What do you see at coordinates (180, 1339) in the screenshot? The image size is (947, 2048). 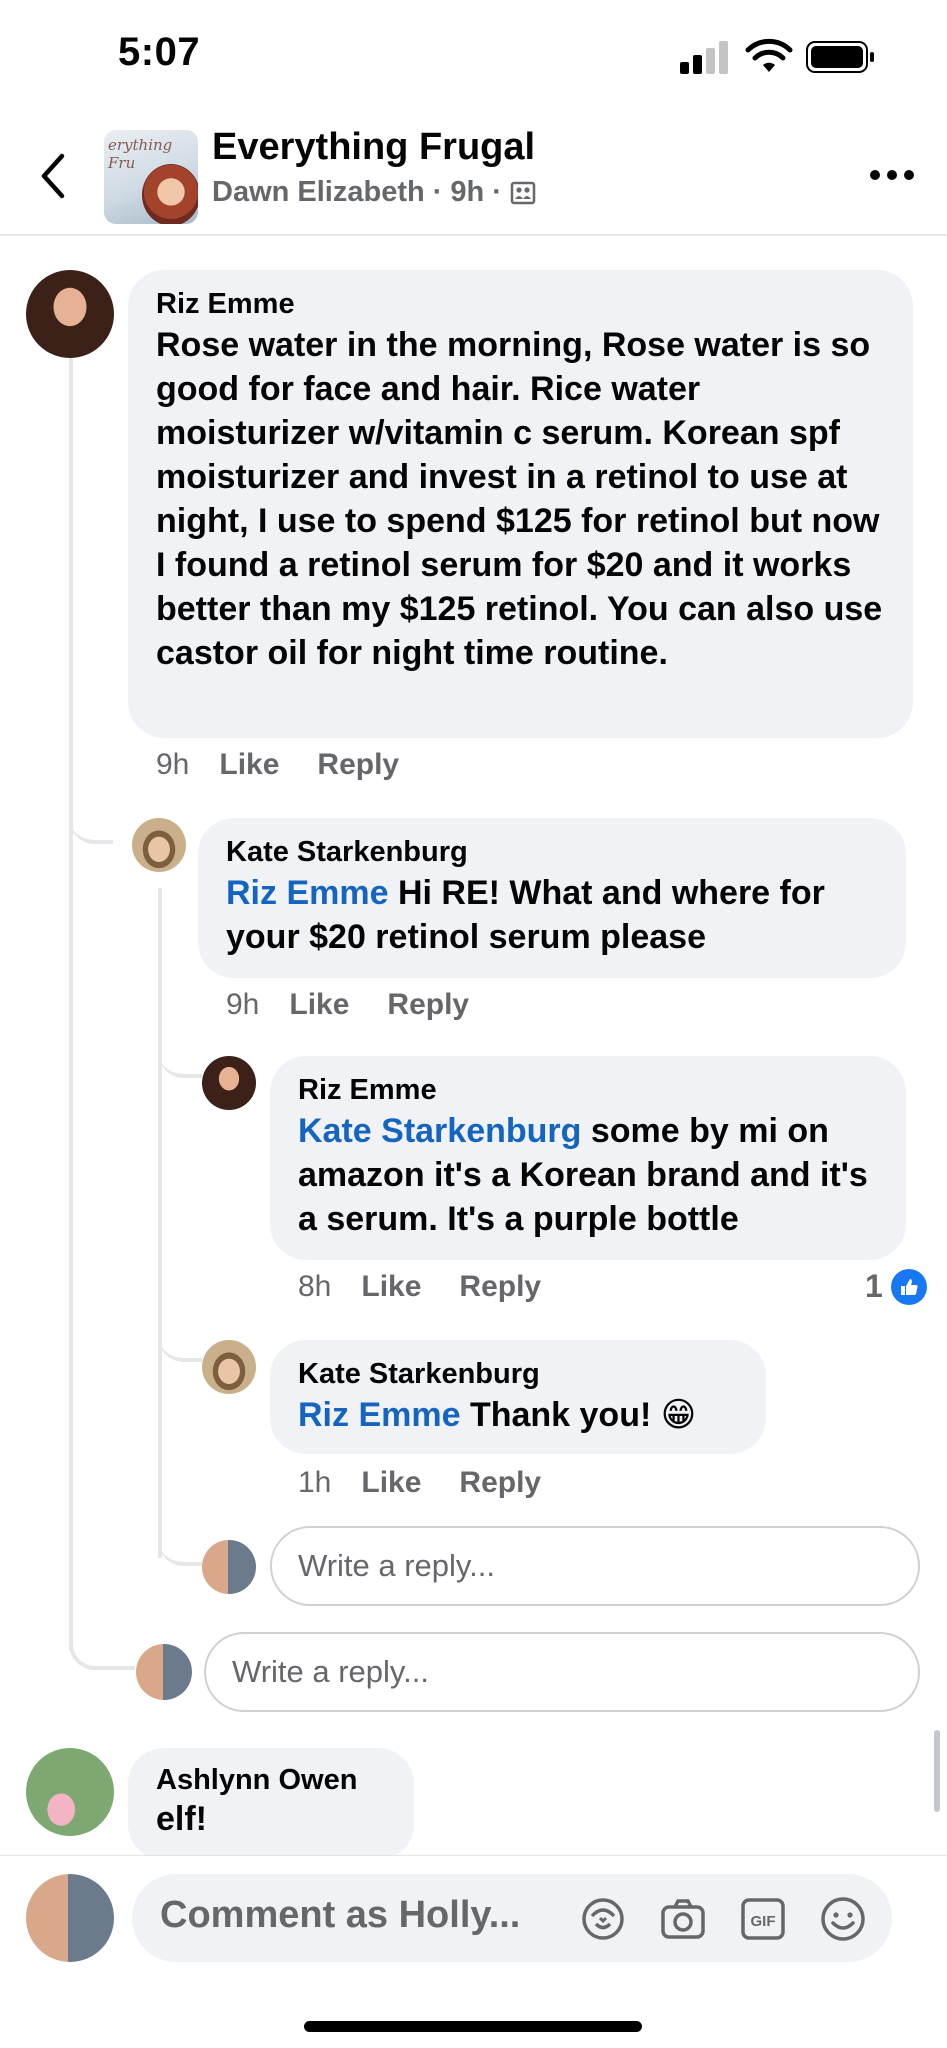 I see `thread-curve-to-c4` at bounding box center [180, 1339].